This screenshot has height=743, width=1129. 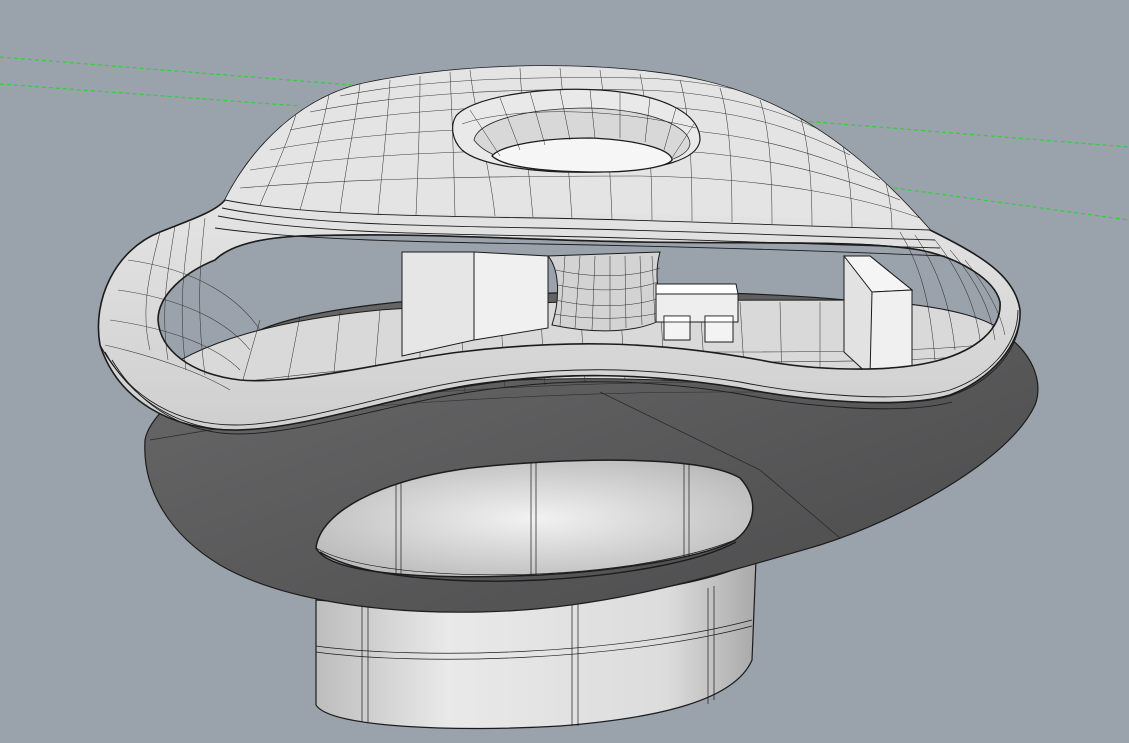 I want to click on roof-oculus, so click(x=576, y=130).